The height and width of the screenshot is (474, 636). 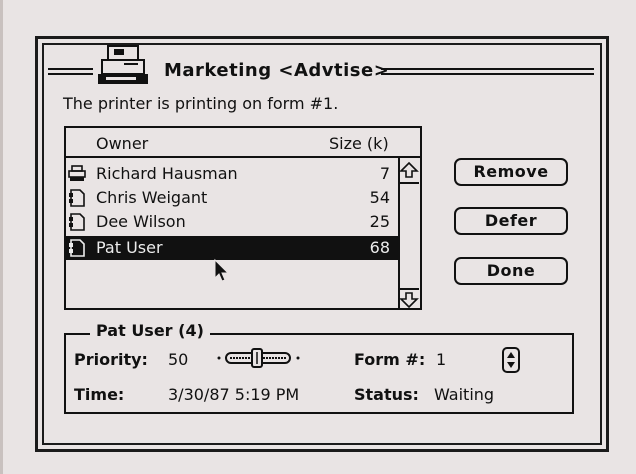 I want to click on queue-row: Dee Wilson 25, so click(x=232, y=222).